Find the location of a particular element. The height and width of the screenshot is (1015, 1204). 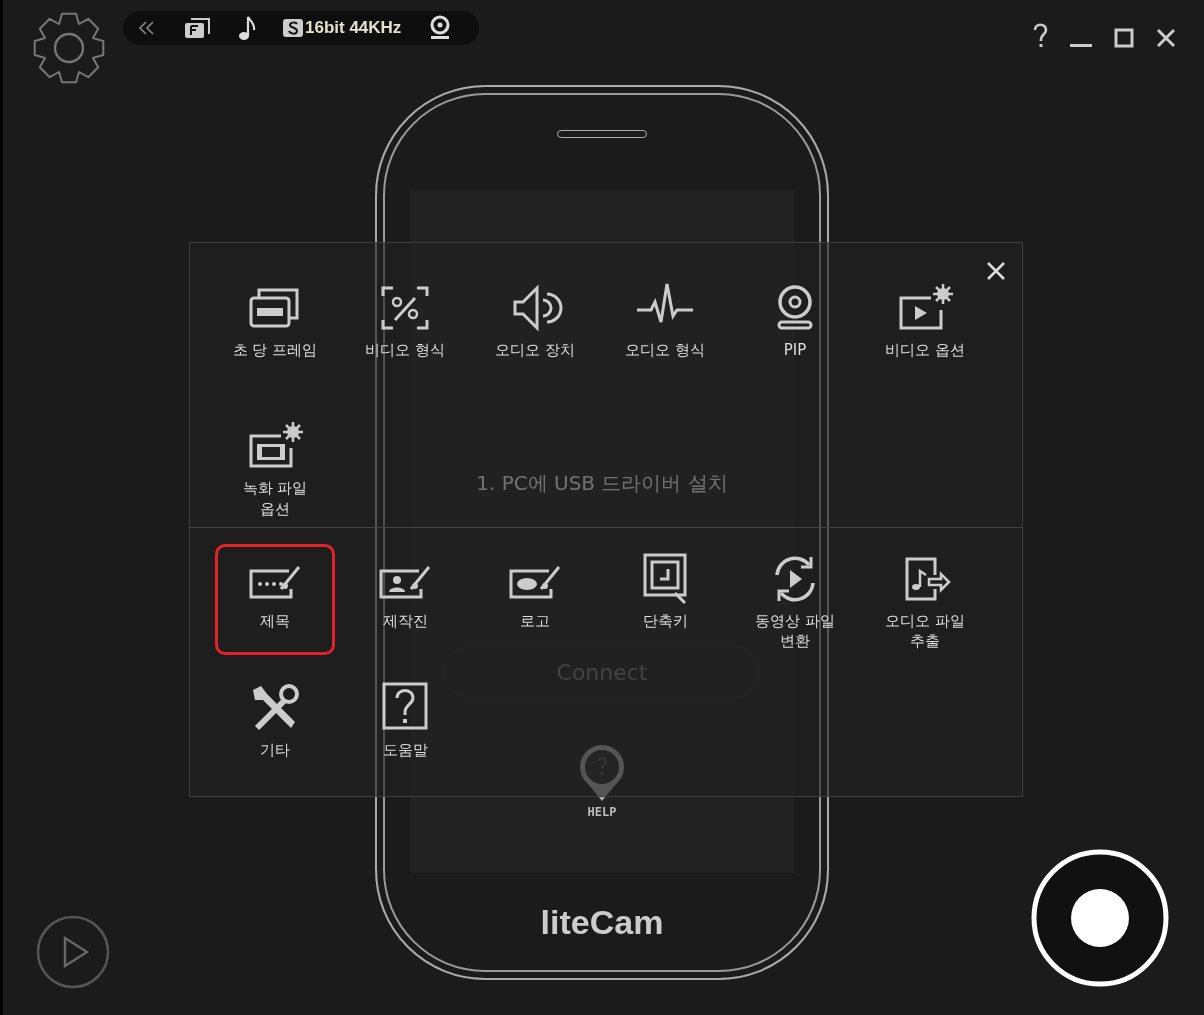

audio-format-label: 16bit 44KHz is located at coordinates (353, 28).